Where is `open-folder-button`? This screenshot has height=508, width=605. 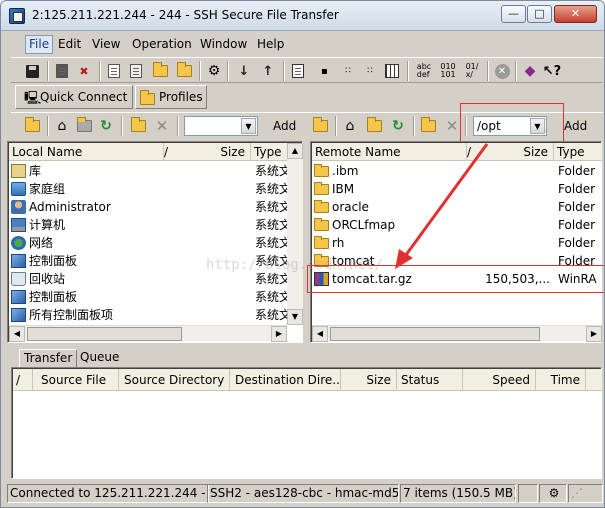
open-folder-button is located at coordinates (160, 71).